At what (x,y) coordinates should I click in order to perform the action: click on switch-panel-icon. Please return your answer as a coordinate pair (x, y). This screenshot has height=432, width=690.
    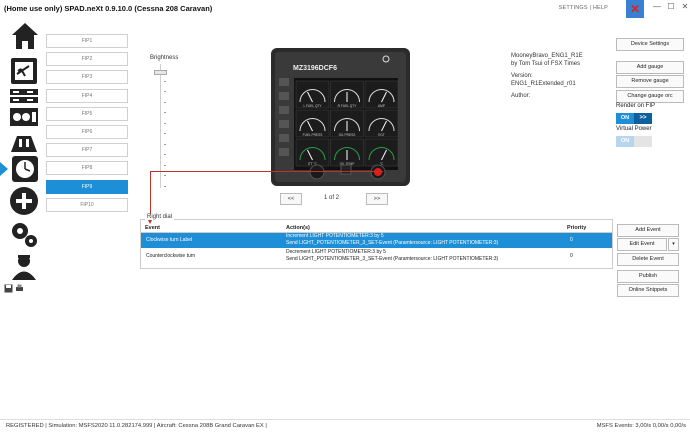
    Looking at the image, I should click on (24, 142).